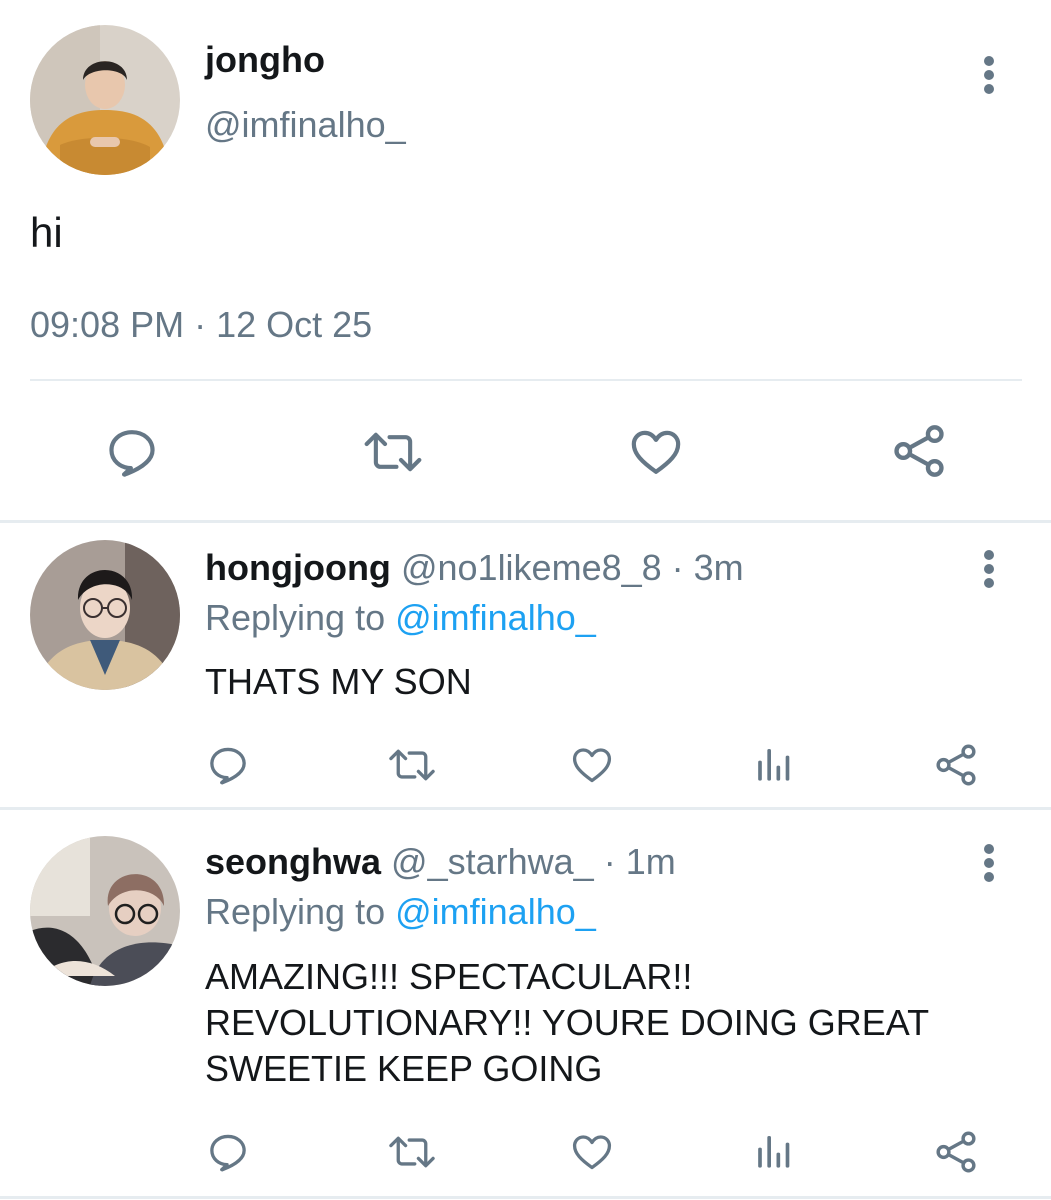 The width and height of the screenshot is (1051, 1200). I want to click on reply-header: hongjoong @no1likeme8_8 · 3m, so click(474, 568).